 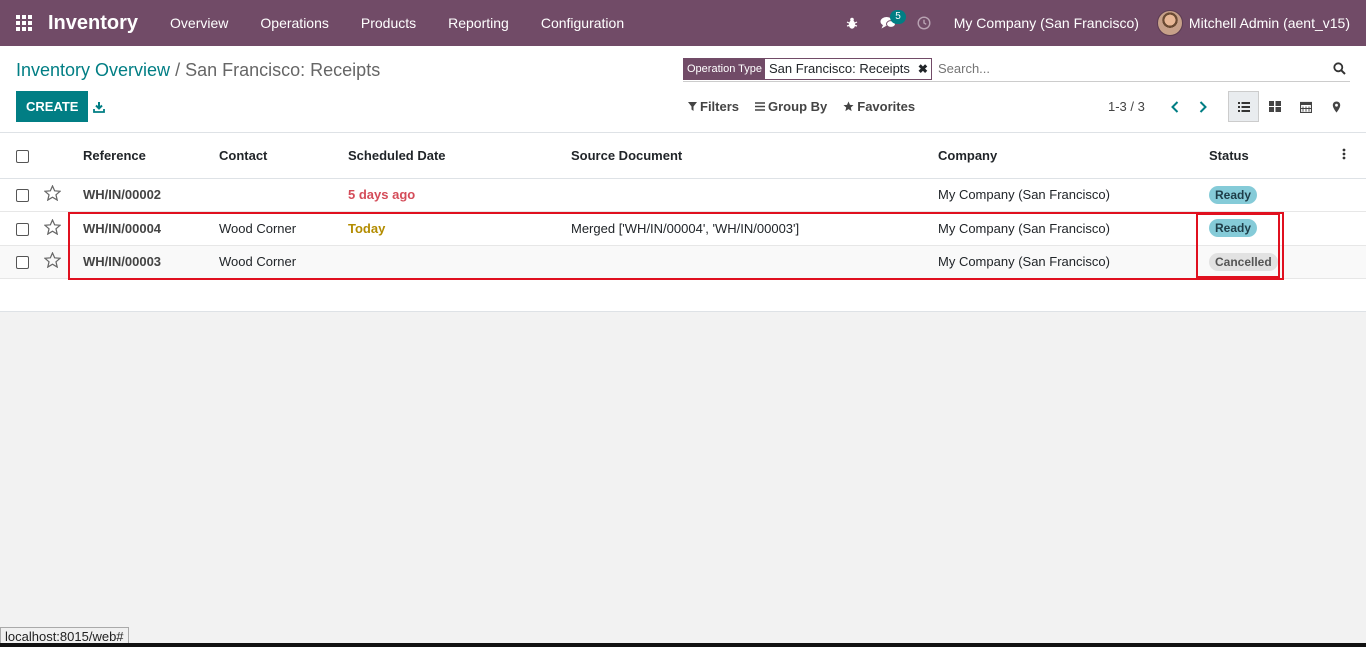 I want to click on list-view-icon, so click(x=1243, y=106).